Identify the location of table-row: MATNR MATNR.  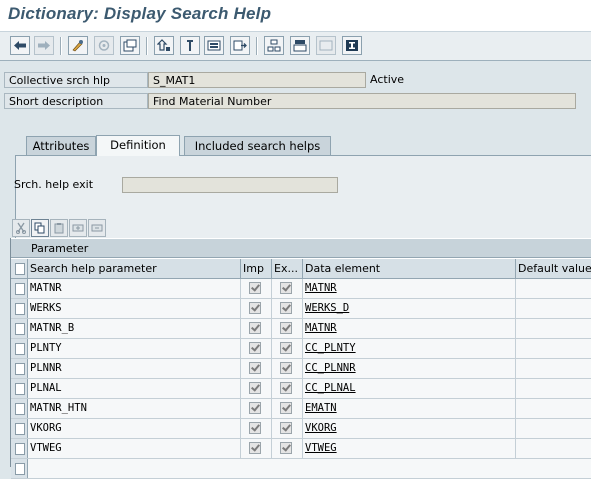
(301, 289).